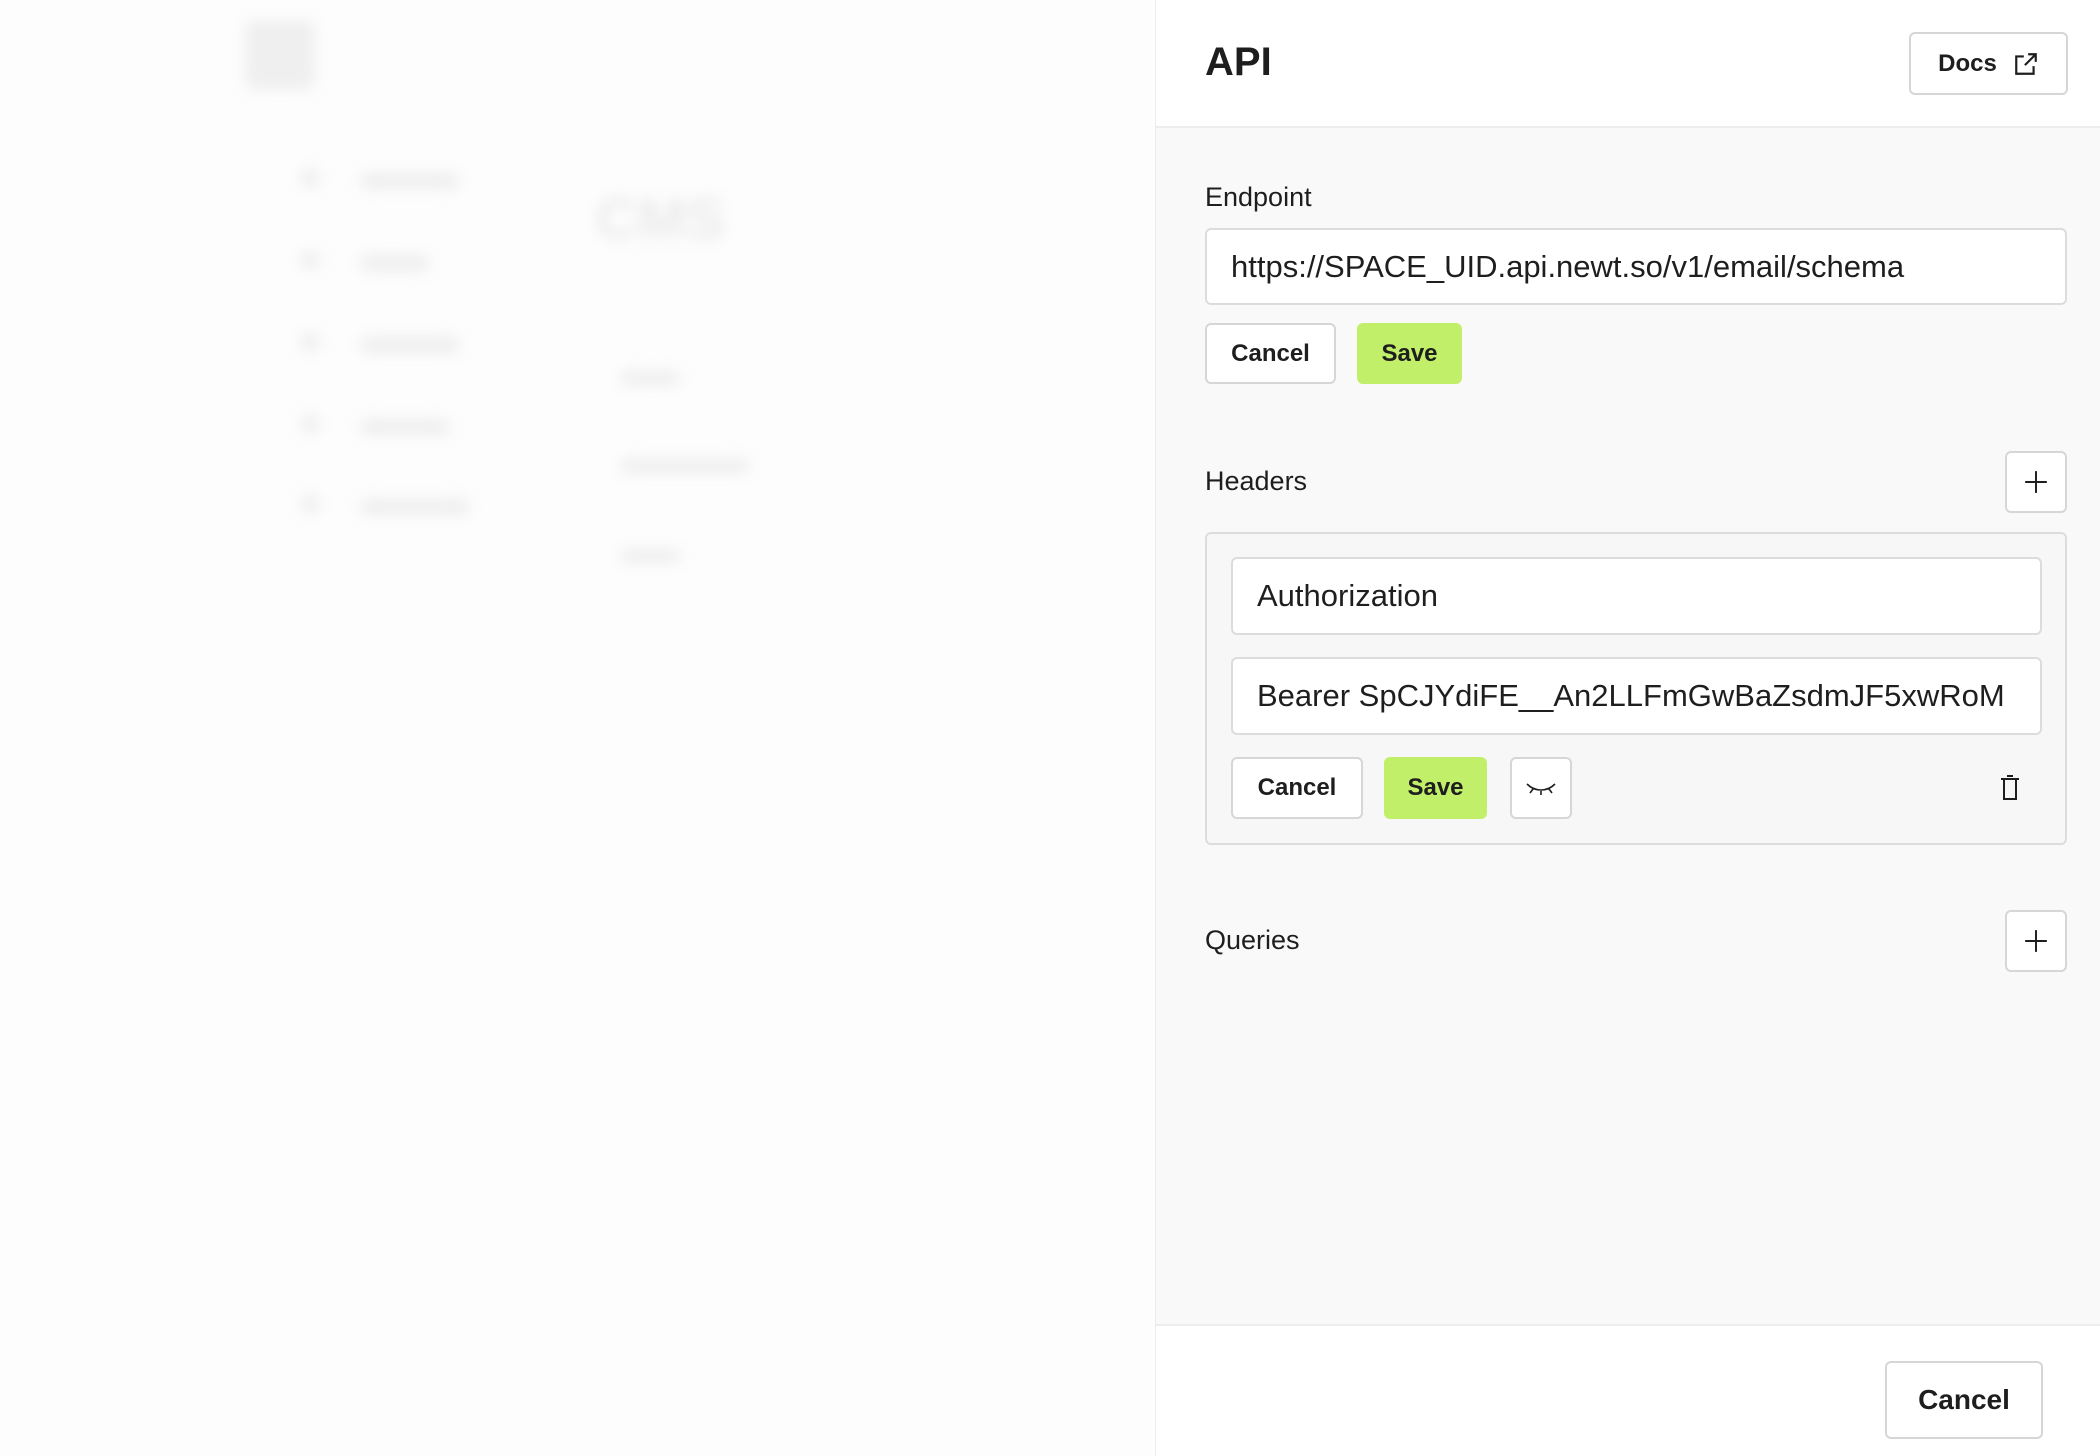  Describe the element at coordinates (1256, 481) in the screenshot. I see `headers-label: Headers` at that location.